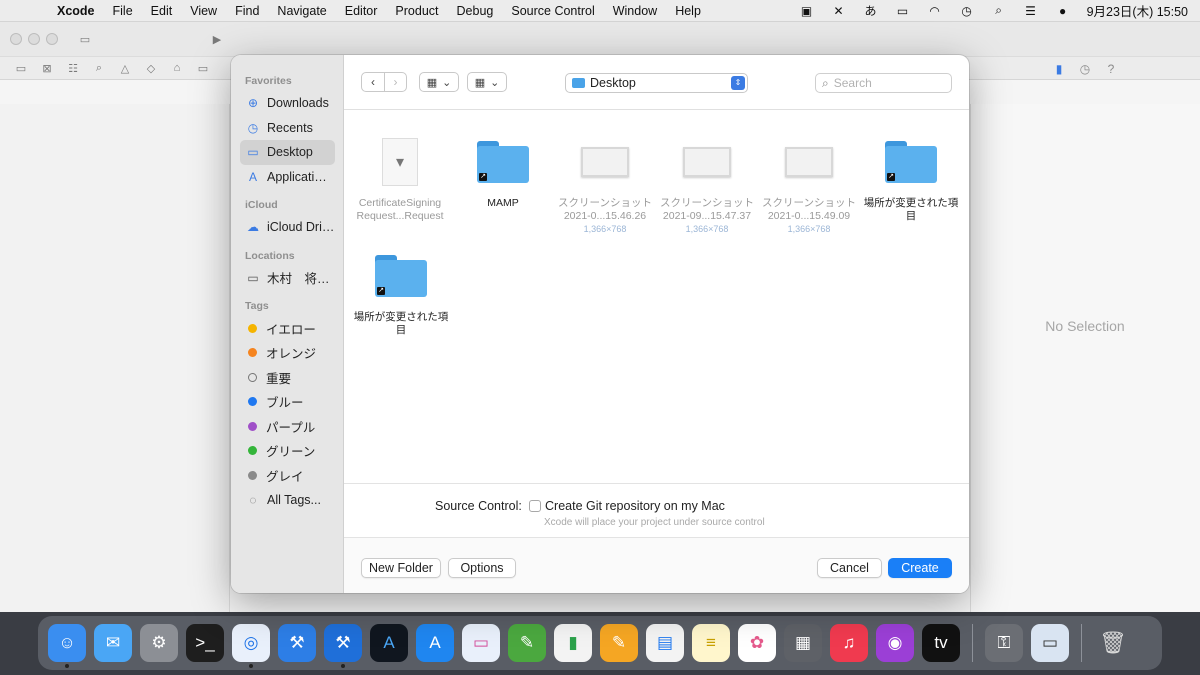 The height and width of the screenshot is (675, 1200). Describe the element at coordinates (487, 82) in the screenshot. I see `group-mode-button: ▦ ⌄` at that location.